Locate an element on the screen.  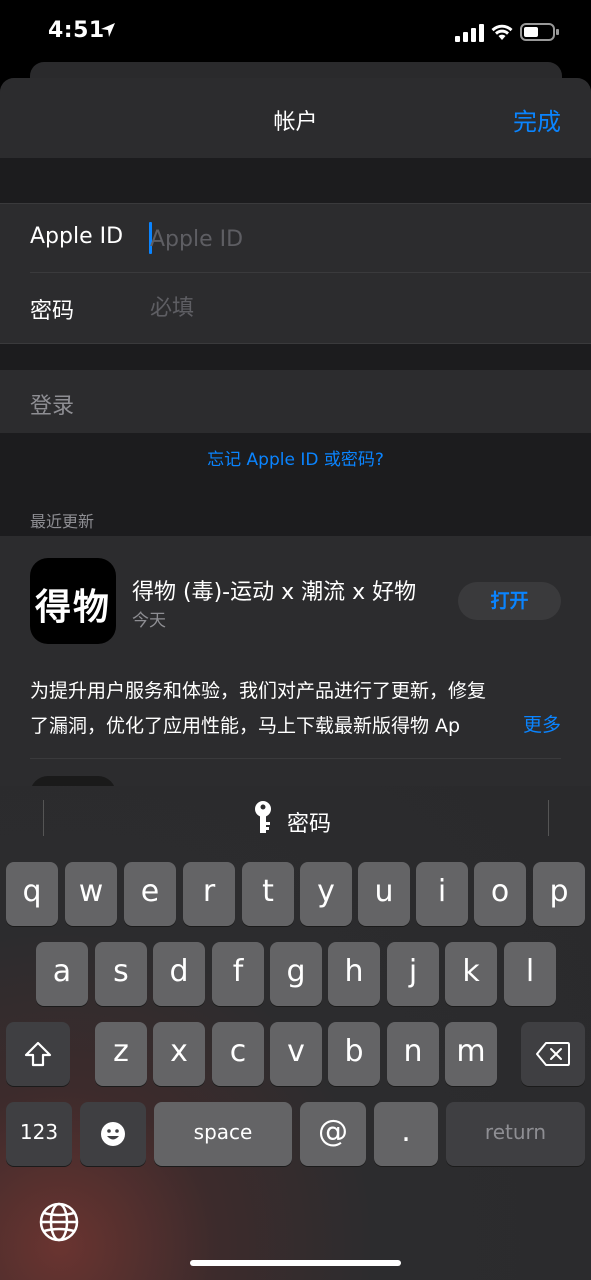
update-notes-line: 为提升用户服务和体验，我们对产品进行了更新，修复 is located at coordinates (258, 691).